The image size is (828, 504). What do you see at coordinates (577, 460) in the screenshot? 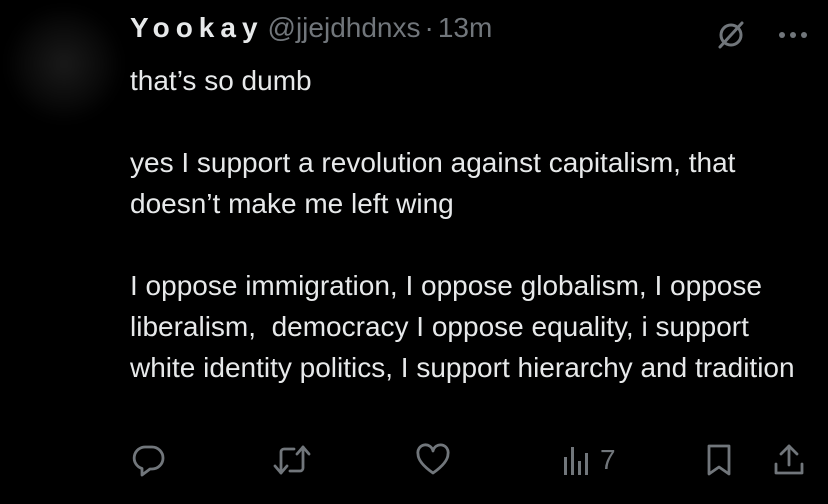
I see `views-icon` at bounding box center [577, 460].